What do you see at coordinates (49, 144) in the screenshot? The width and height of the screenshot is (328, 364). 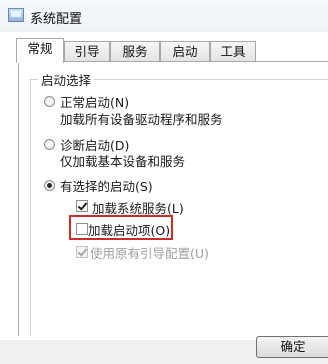 I see `diagnostic-startup-radio` at bounding box center [49, 144].